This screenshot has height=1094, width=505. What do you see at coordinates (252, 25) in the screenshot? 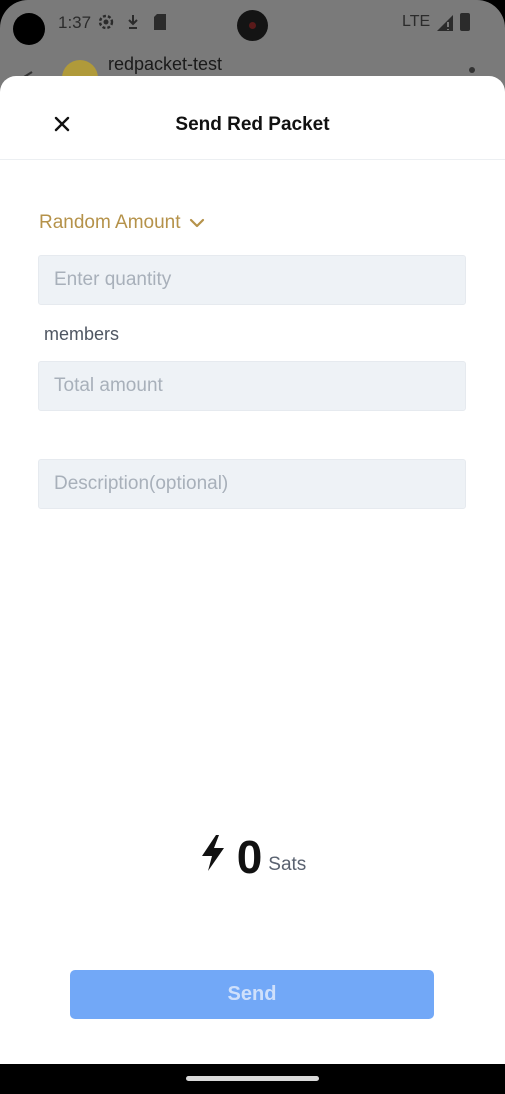
I see `front-camera` at bounding box center [252, 25].